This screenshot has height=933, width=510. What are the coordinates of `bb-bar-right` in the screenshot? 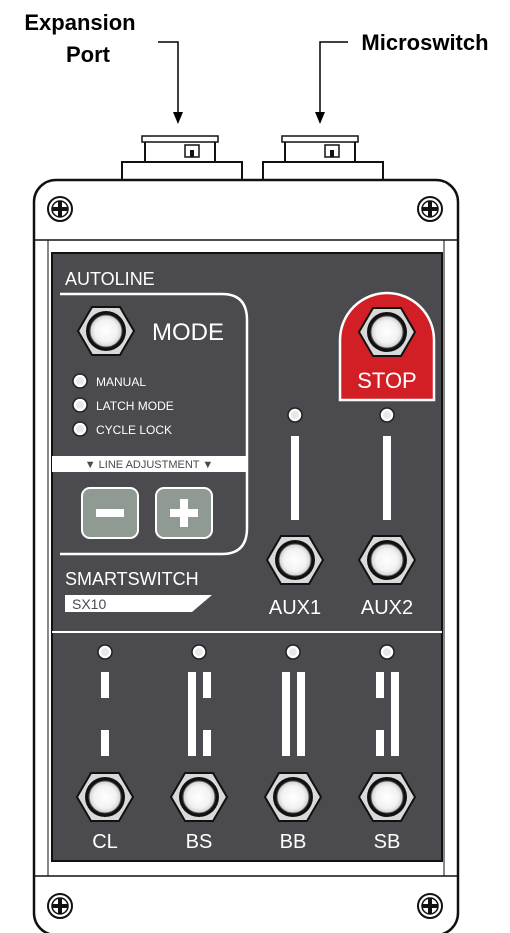 It's located at (301, 714).